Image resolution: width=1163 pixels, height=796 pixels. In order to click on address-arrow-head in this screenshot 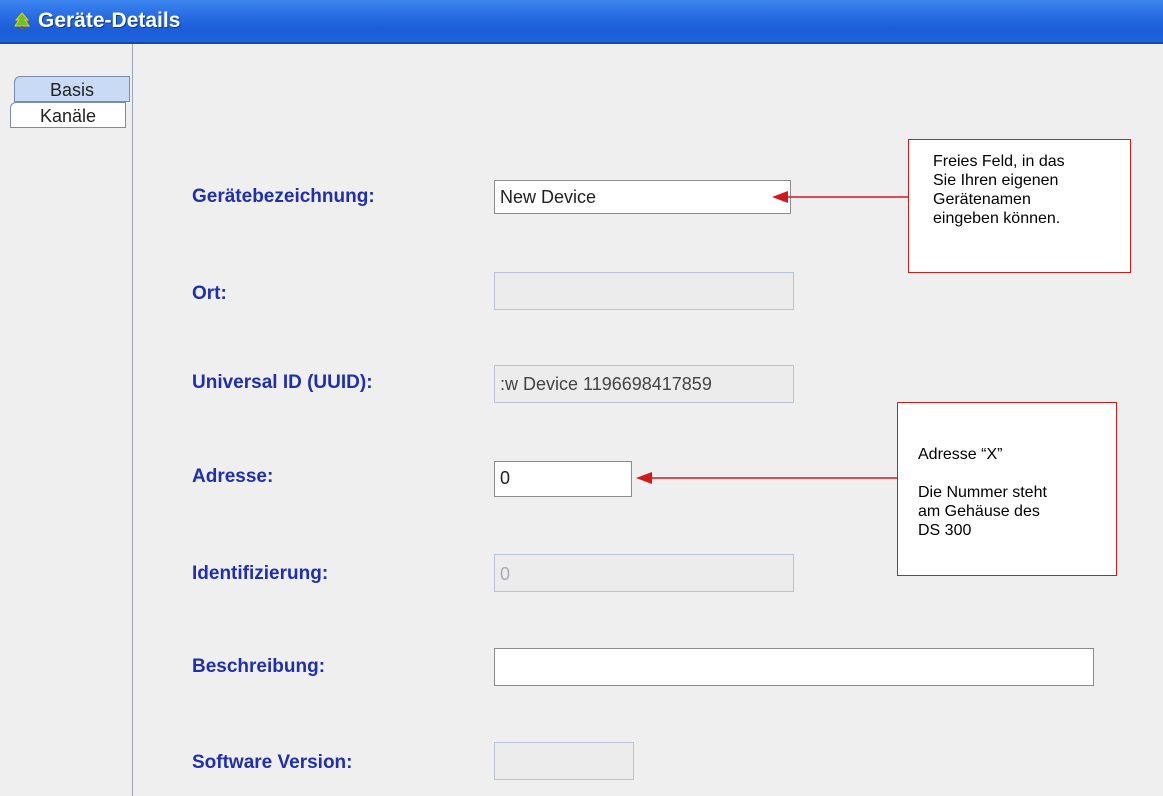, I will do `click(644, 478)`.